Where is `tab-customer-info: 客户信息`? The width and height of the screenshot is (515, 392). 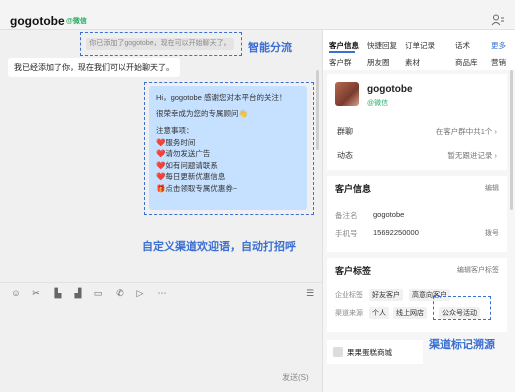
tab-customer-info: 客户信息 is located at coordinates (344, 45).